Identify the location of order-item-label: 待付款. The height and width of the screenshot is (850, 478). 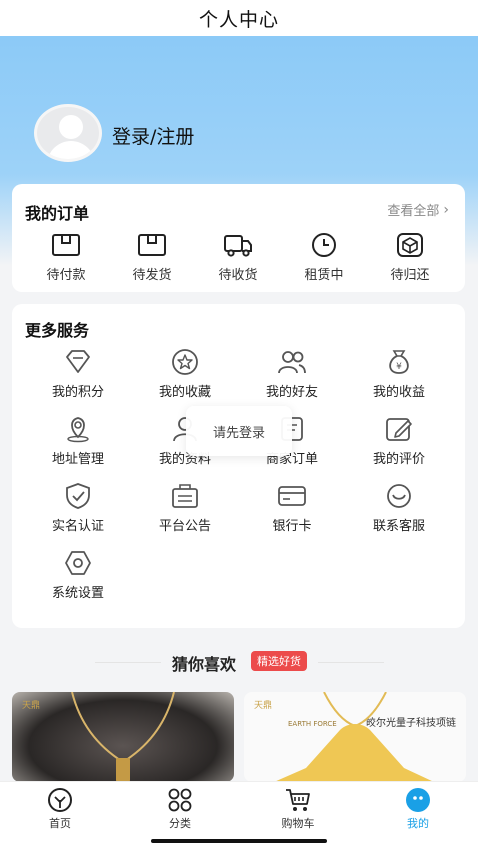
(66, 275).